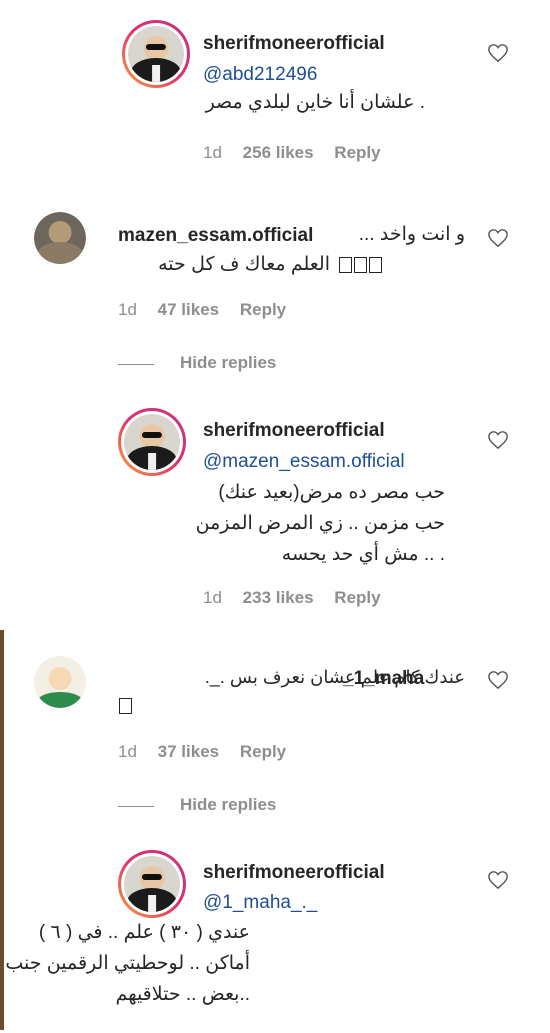 This screenshot has height=1033, width=550. What do you see at coordinates (215, 236) in the screenshot?
I see `comment-username: mazen_essam.official` at bounding box center [215, 236].